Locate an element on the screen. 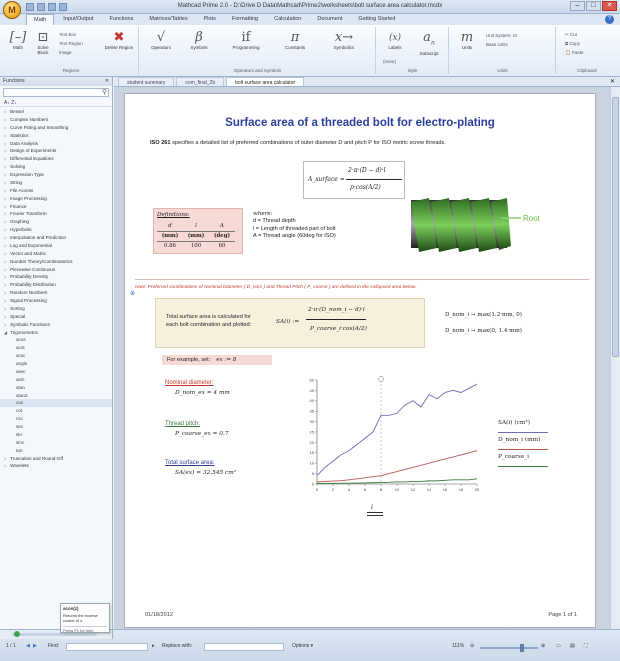  legend-sa: SA(i) (cm²) is located at coordinates (523, 424).